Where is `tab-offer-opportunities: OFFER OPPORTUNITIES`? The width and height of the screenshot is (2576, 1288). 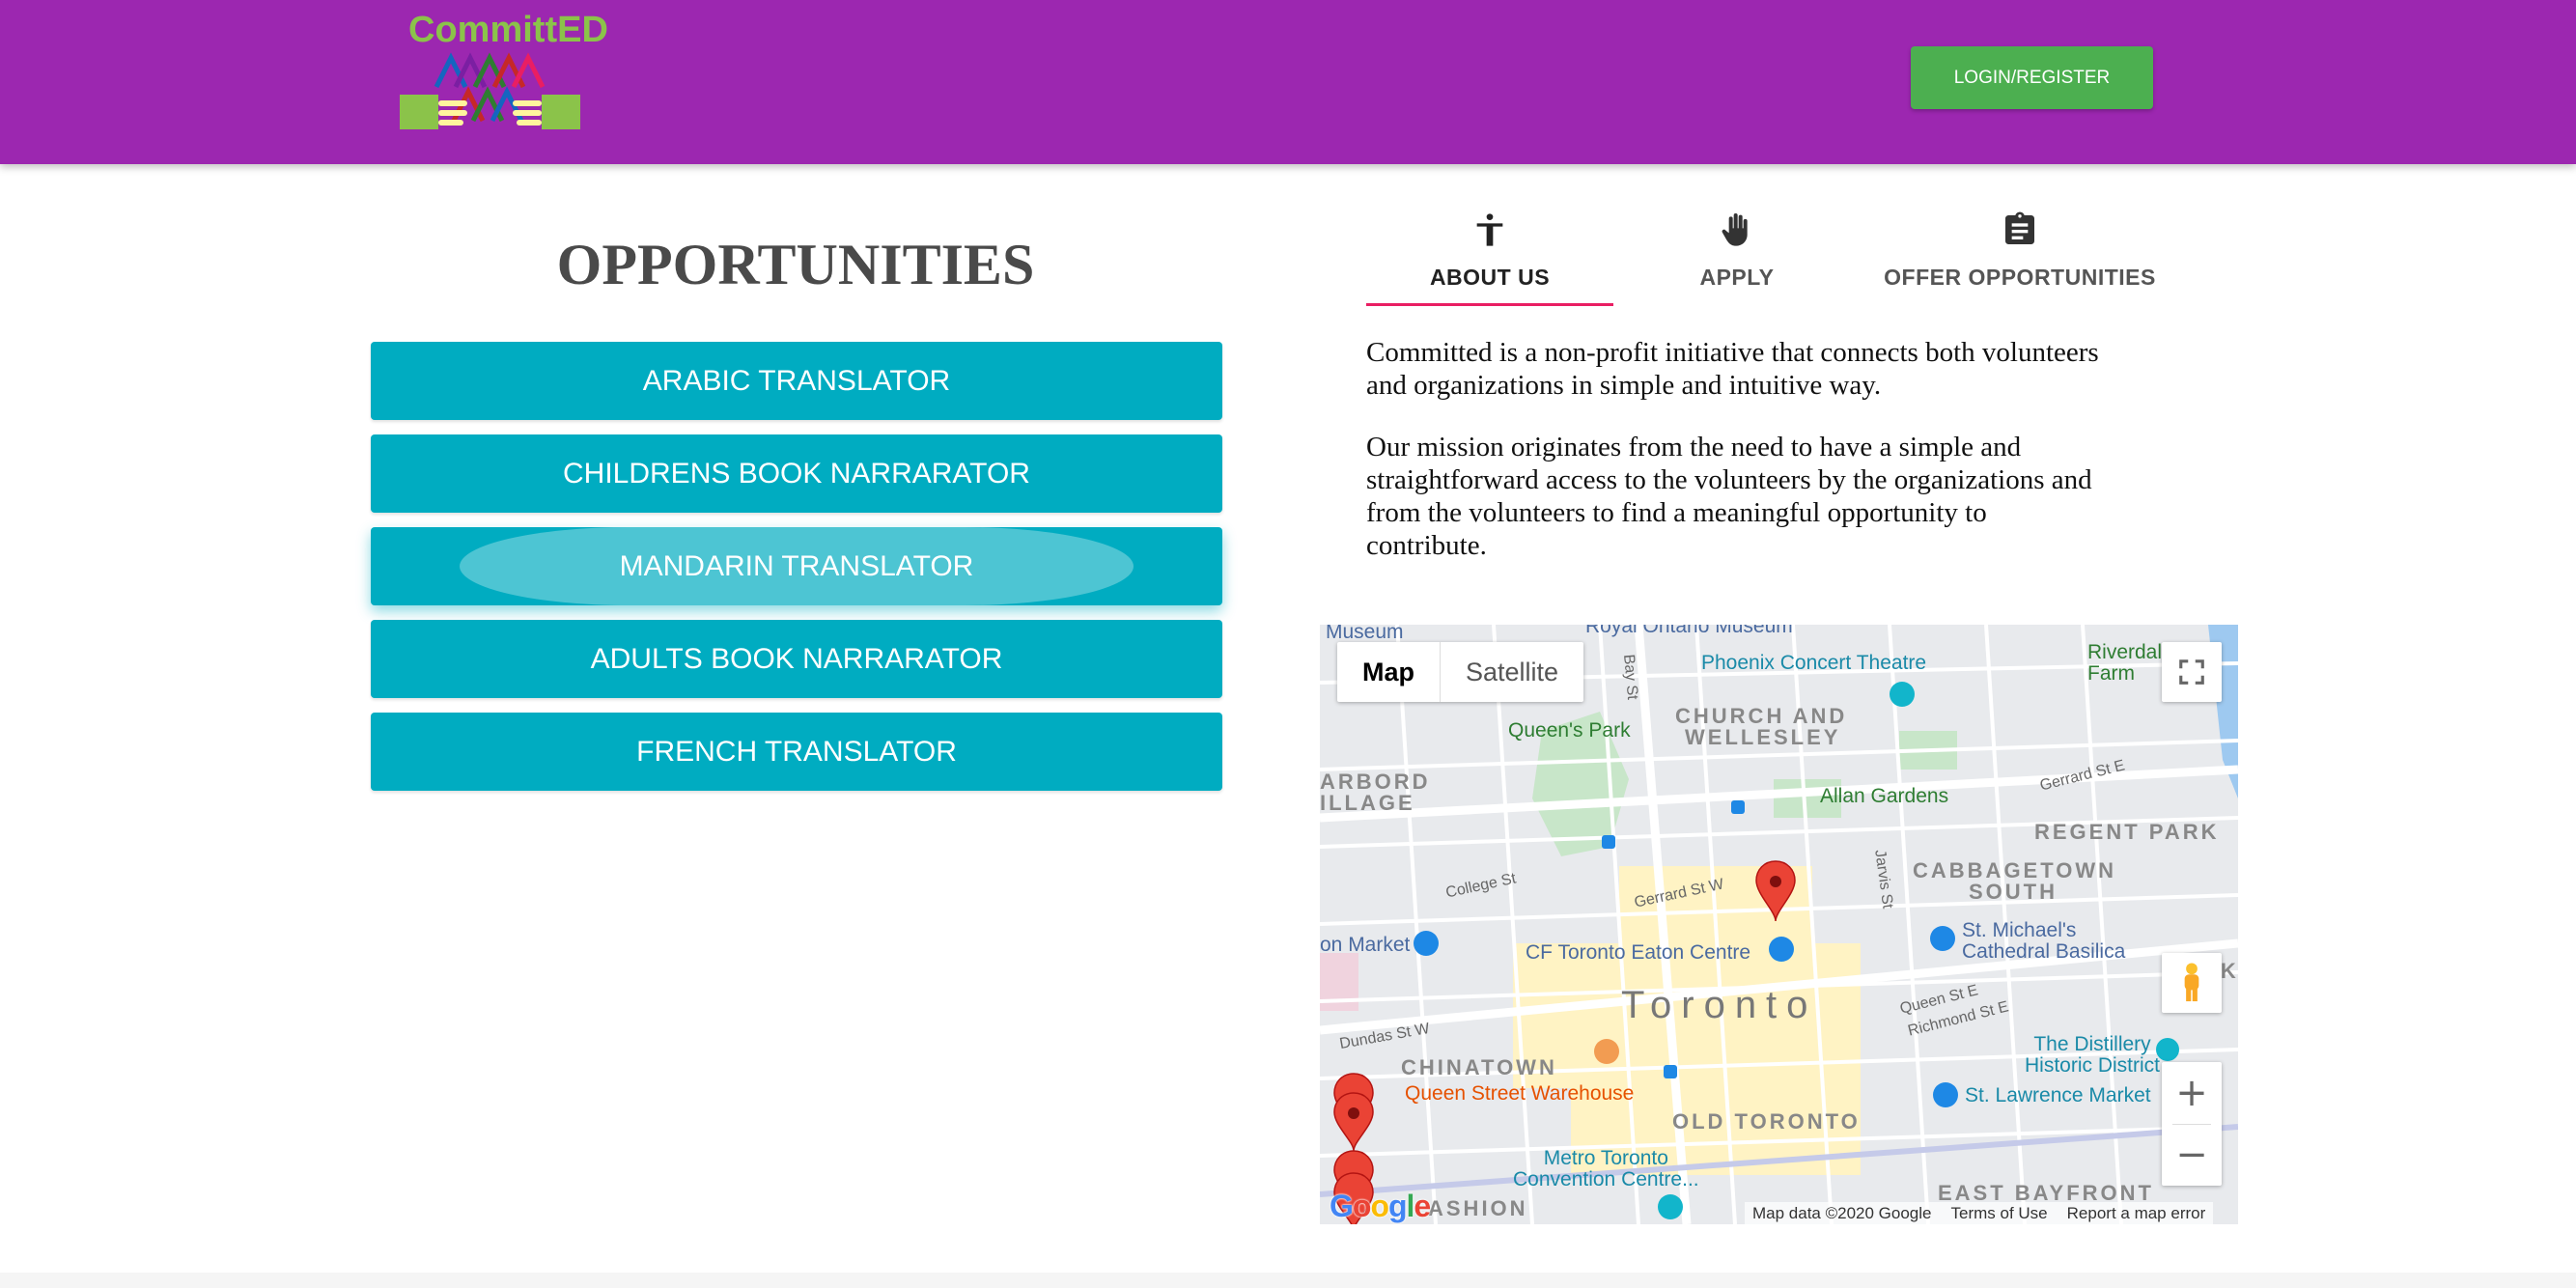
tab-offer-opportunities: OFFER OPPORTUNITIES is located at coordinates (2020, 255).